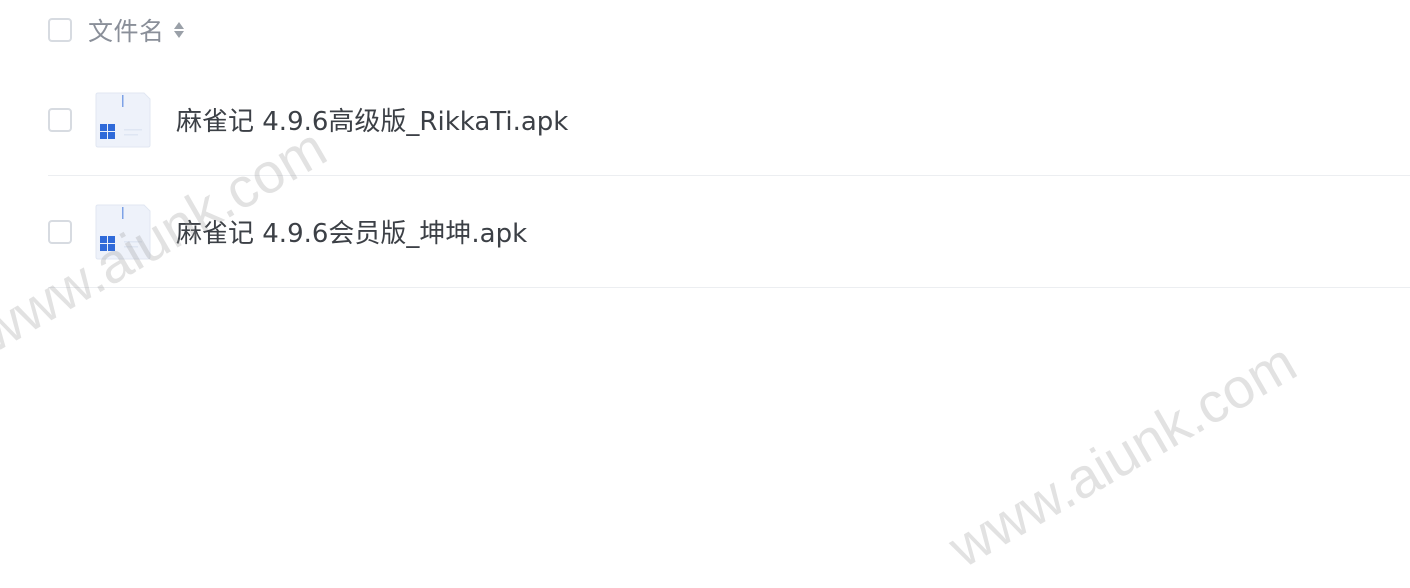 The width and height of the screenshot is (1410, 588). Describe the element at coordinates (60, 30) in the screenshot. I see `select-all-checkbox` at that location.